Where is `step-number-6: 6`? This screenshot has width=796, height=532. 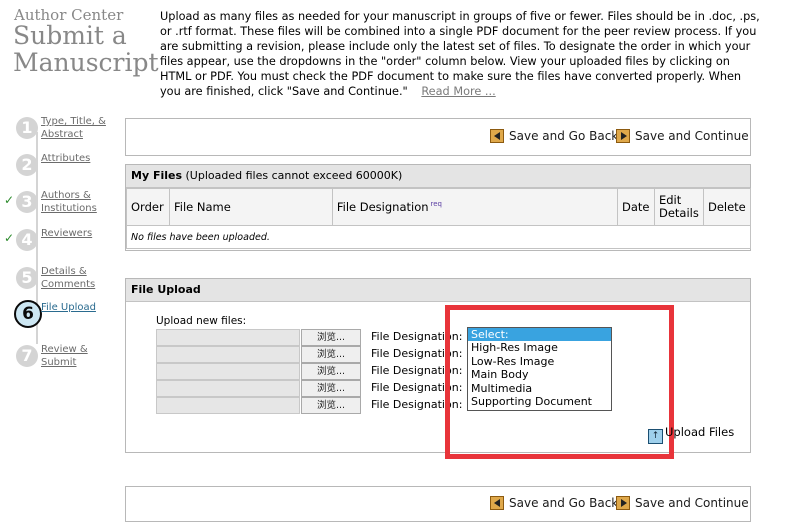
step-number-6: 6 is located at coordinates (28, 314).